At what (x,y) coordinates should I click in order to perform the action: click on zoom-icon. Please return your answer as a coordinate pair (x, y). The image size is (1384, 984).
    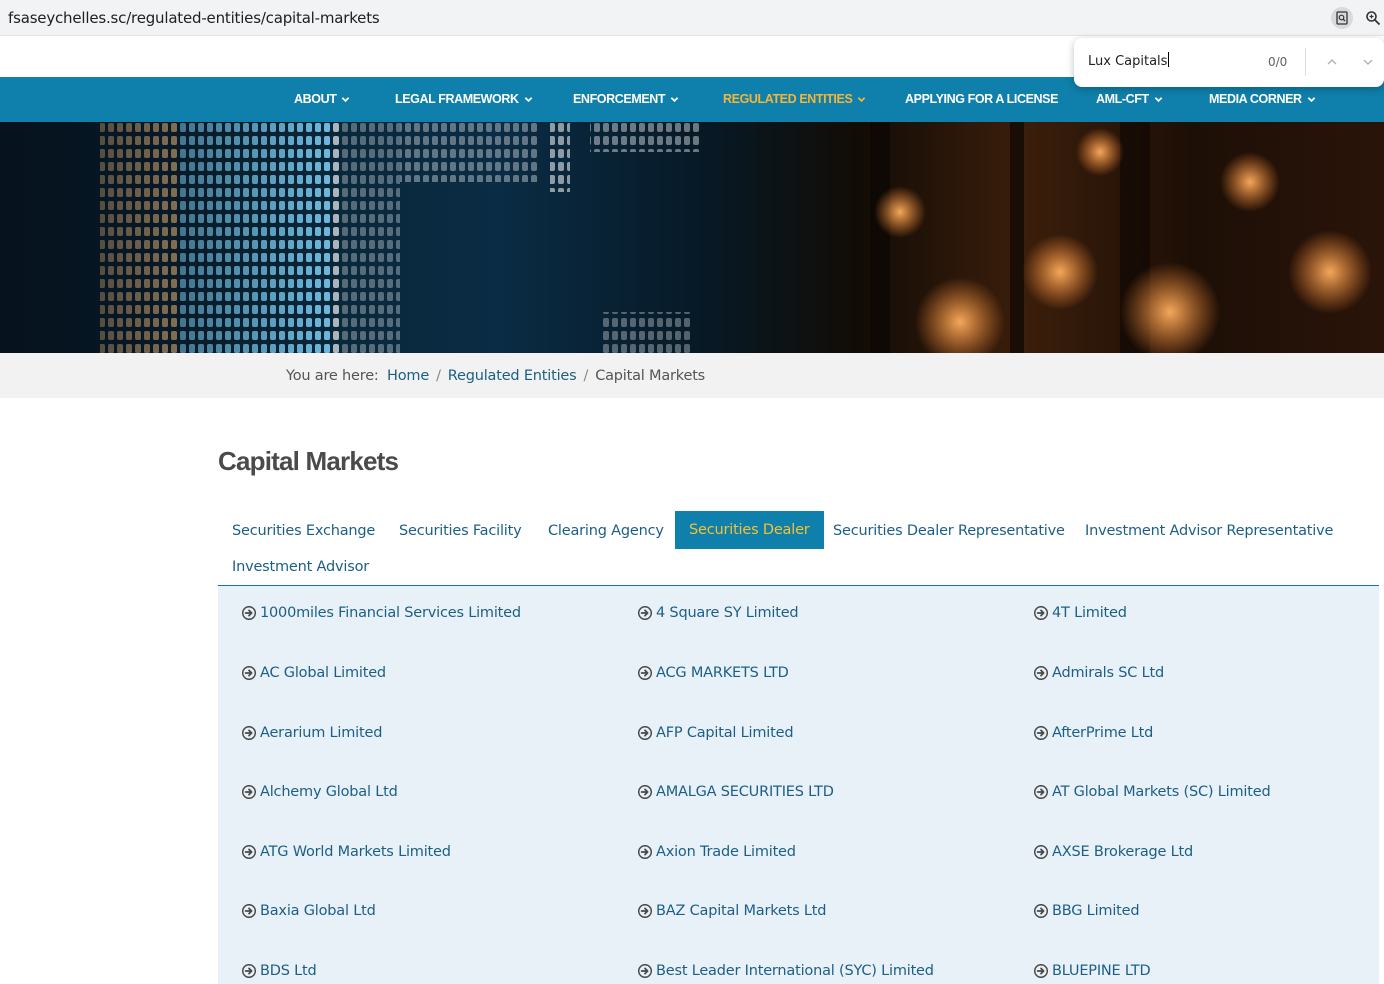
    Looking at the image, I should click on (1373, 18).